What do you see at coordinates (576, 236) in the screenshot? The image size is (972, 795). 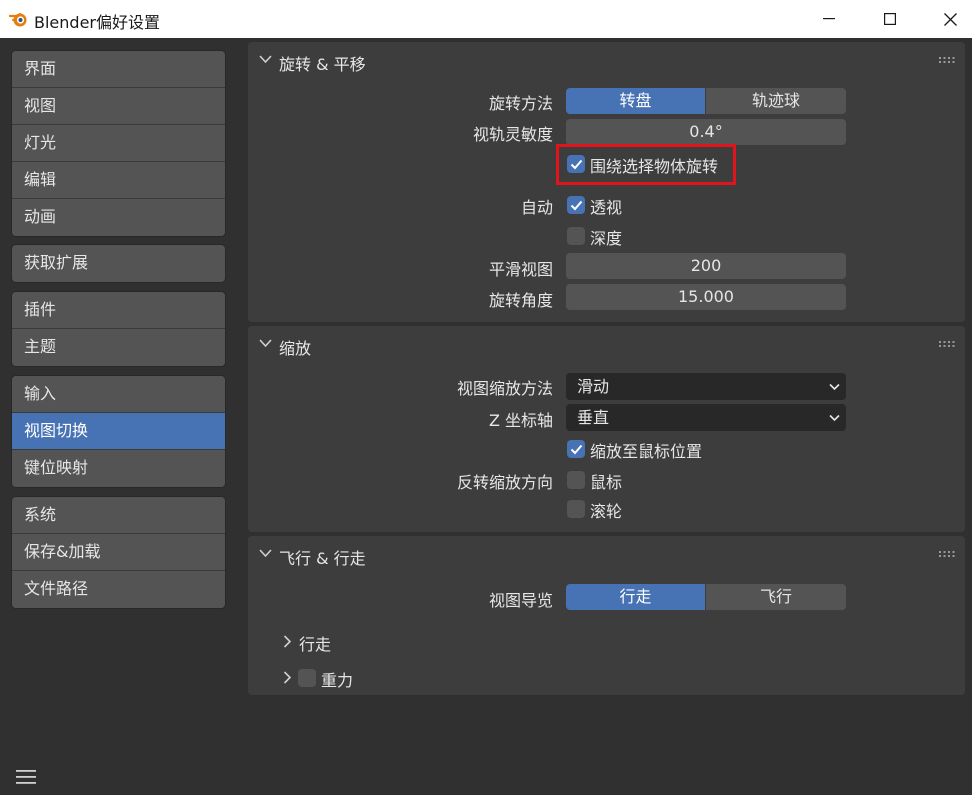 I see `auto-depth-checkbox` at bounding box center [576, 236].